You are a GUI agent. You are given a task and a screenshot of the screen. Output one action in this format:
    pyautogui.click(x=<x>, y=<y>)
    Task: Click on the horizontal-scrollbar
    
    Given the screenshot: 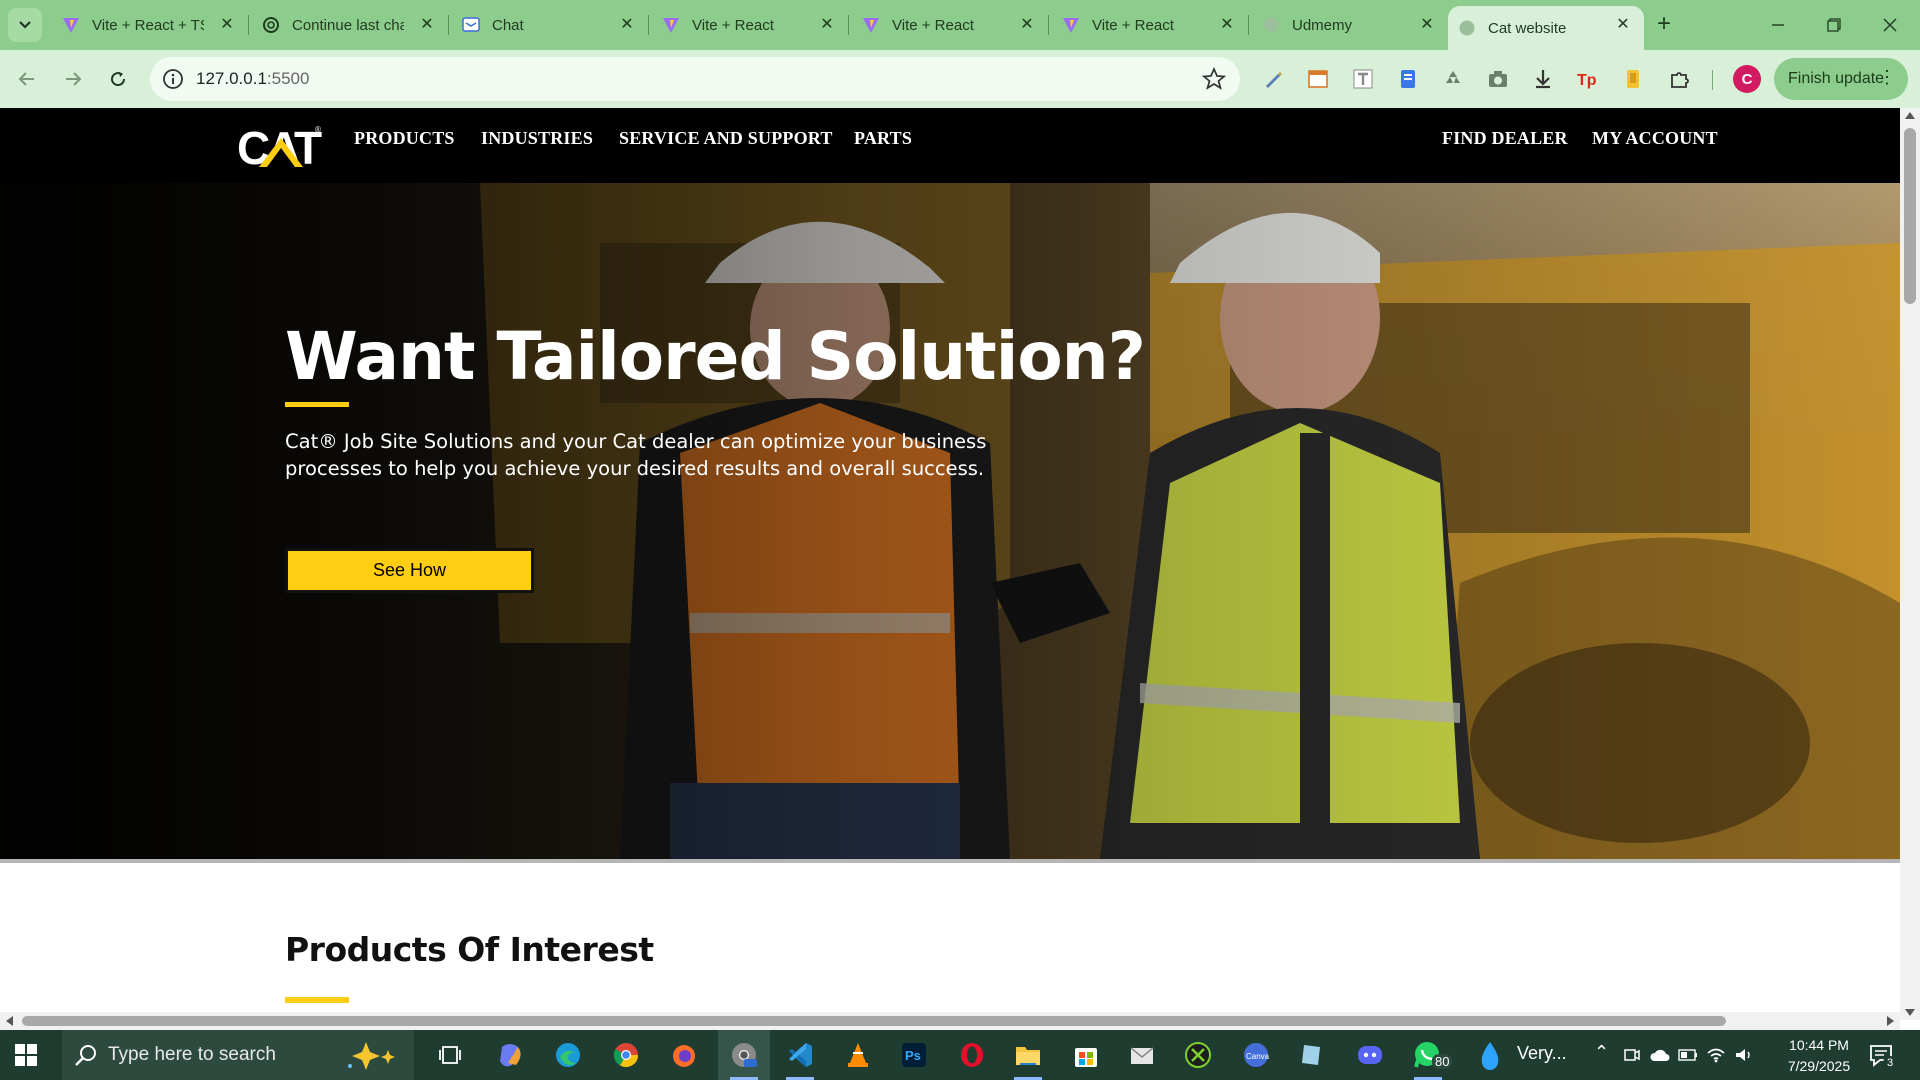 What is the action you would take?
    pyautogui.click(x=950, y=1021)
    